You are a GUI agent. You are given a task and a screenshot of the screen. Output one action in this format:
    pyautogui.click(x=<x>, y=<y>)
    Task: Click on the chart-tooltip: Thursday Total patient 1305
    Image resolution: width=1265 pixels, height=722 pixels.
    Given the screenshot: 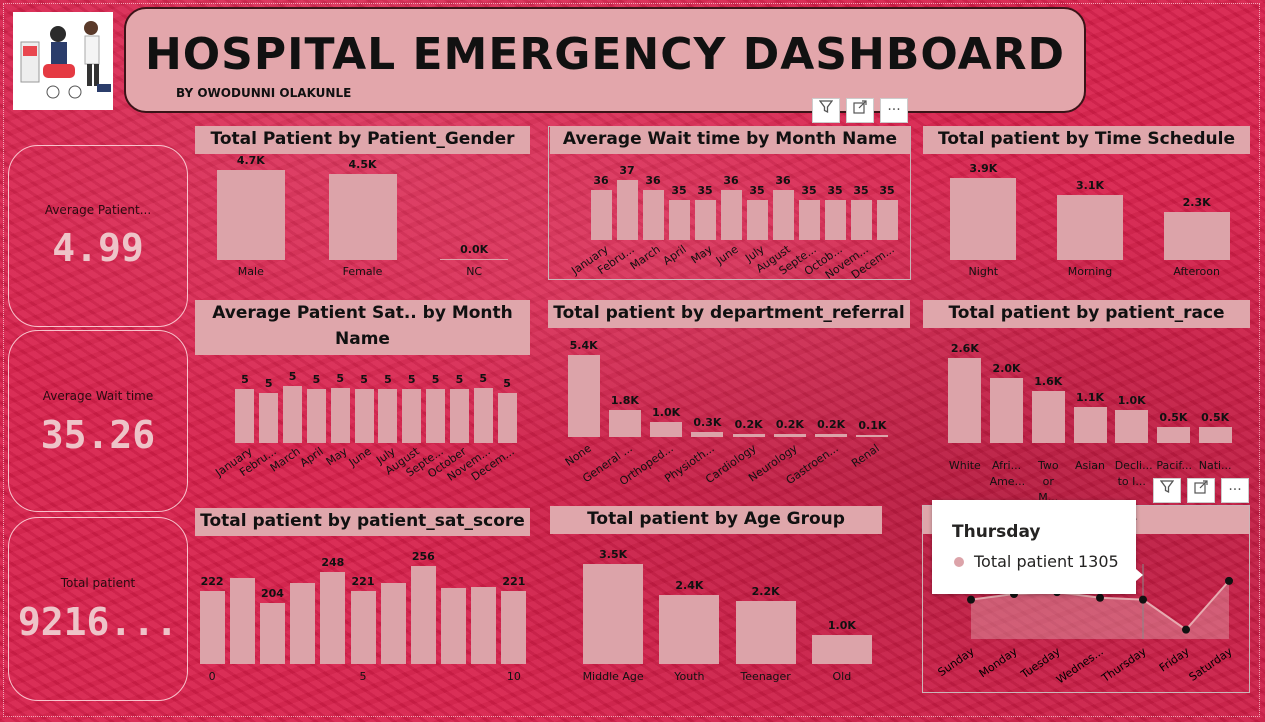 What is the action you would take?
    pyautogui.click(x=1034, y=547)
    